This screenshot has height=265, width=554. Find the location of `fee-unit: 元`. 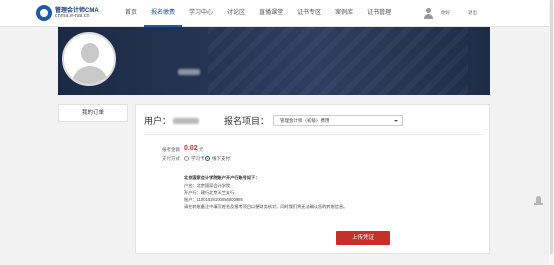

fee-unit: 元 is located at coordinates (201, 149).